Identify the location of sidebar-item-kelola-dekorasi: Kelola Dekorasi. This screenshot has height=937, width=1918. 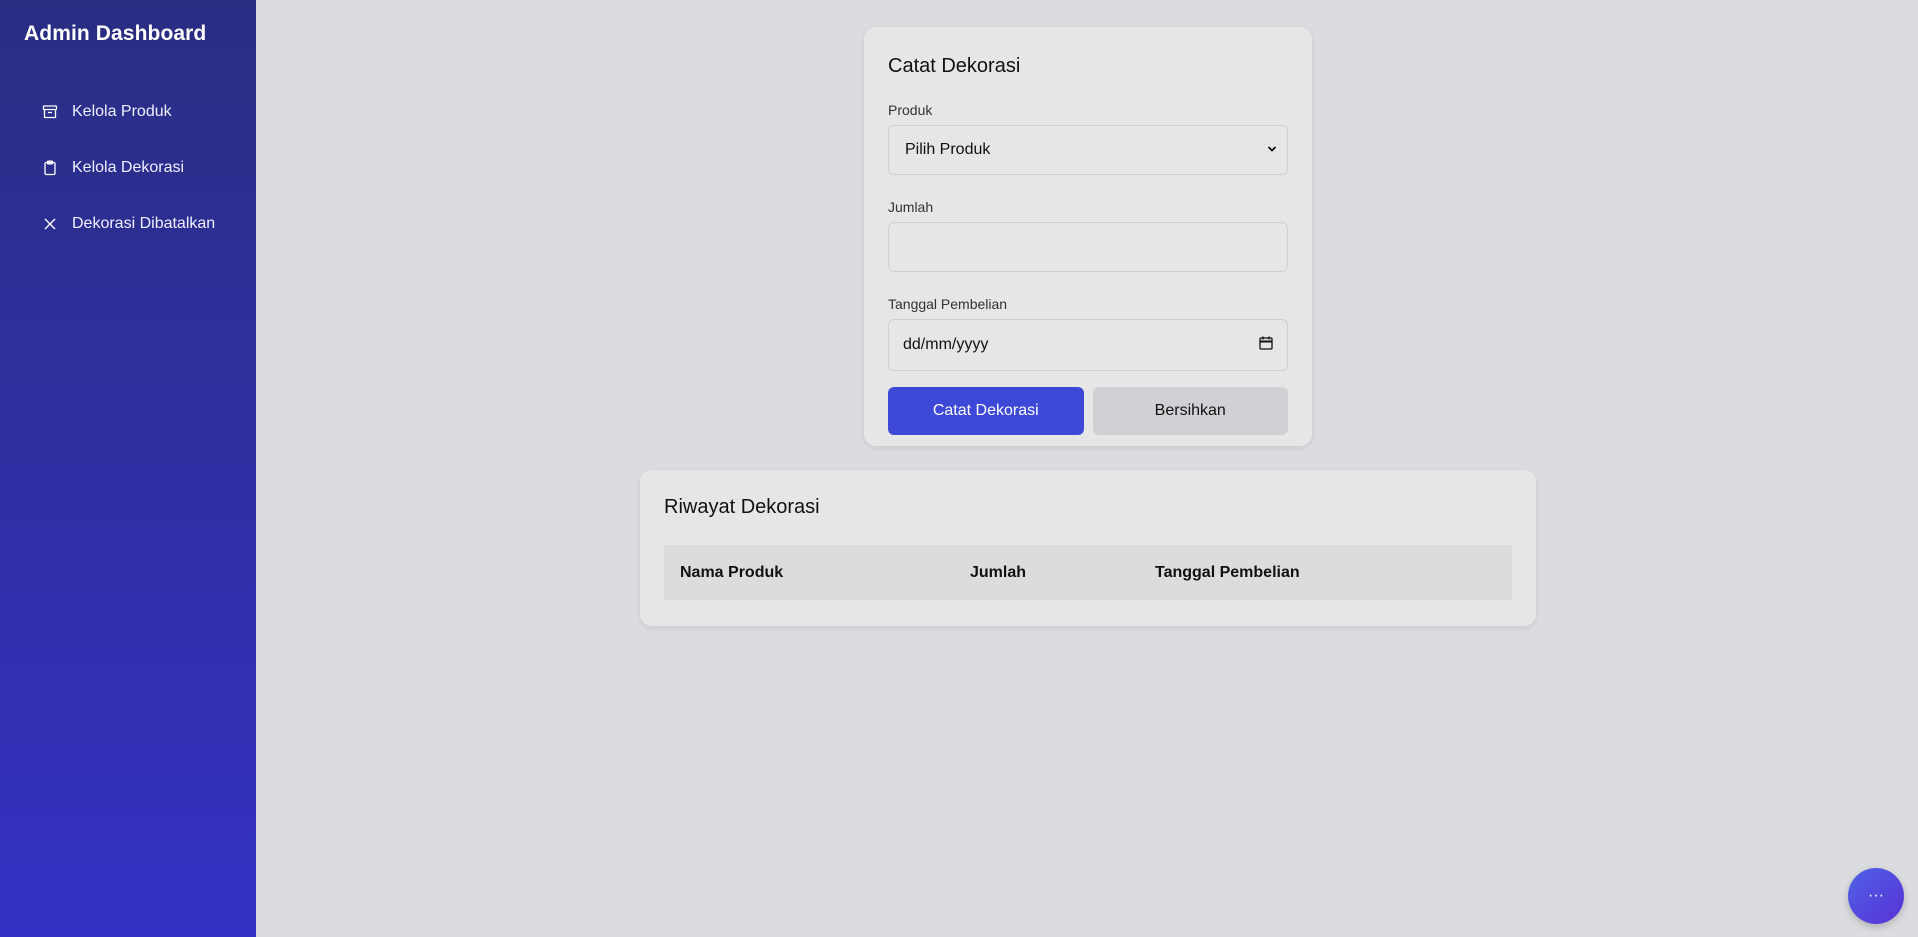
(128, 168).